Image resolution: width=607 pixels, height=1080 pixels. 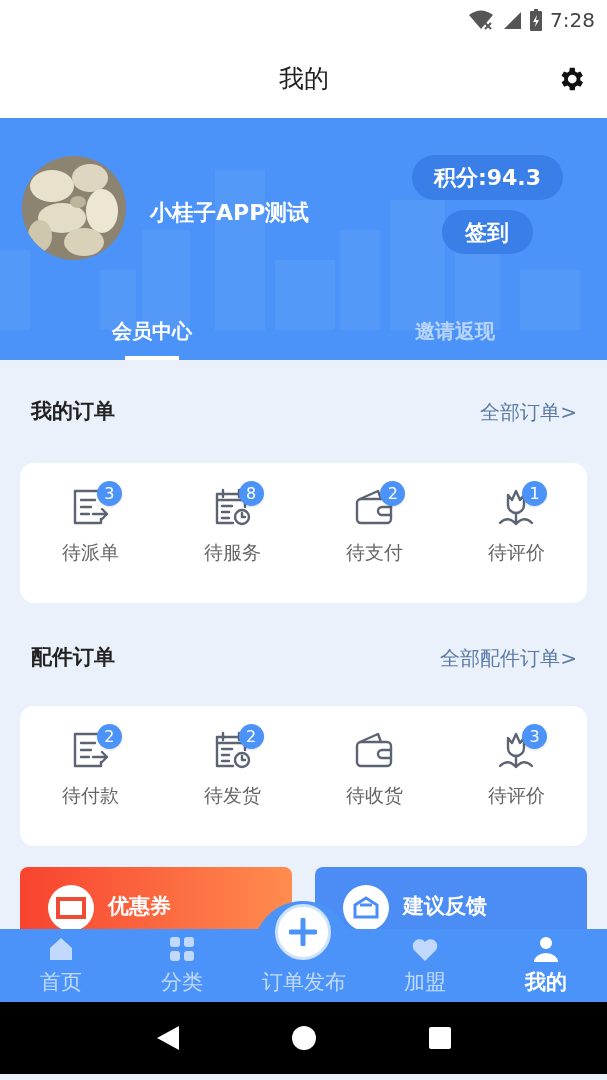 What do you see at coordinates (230, 213) in the screenshot?
I see `user-name: 小桂子APP测试` at bounding box center [230, 213].